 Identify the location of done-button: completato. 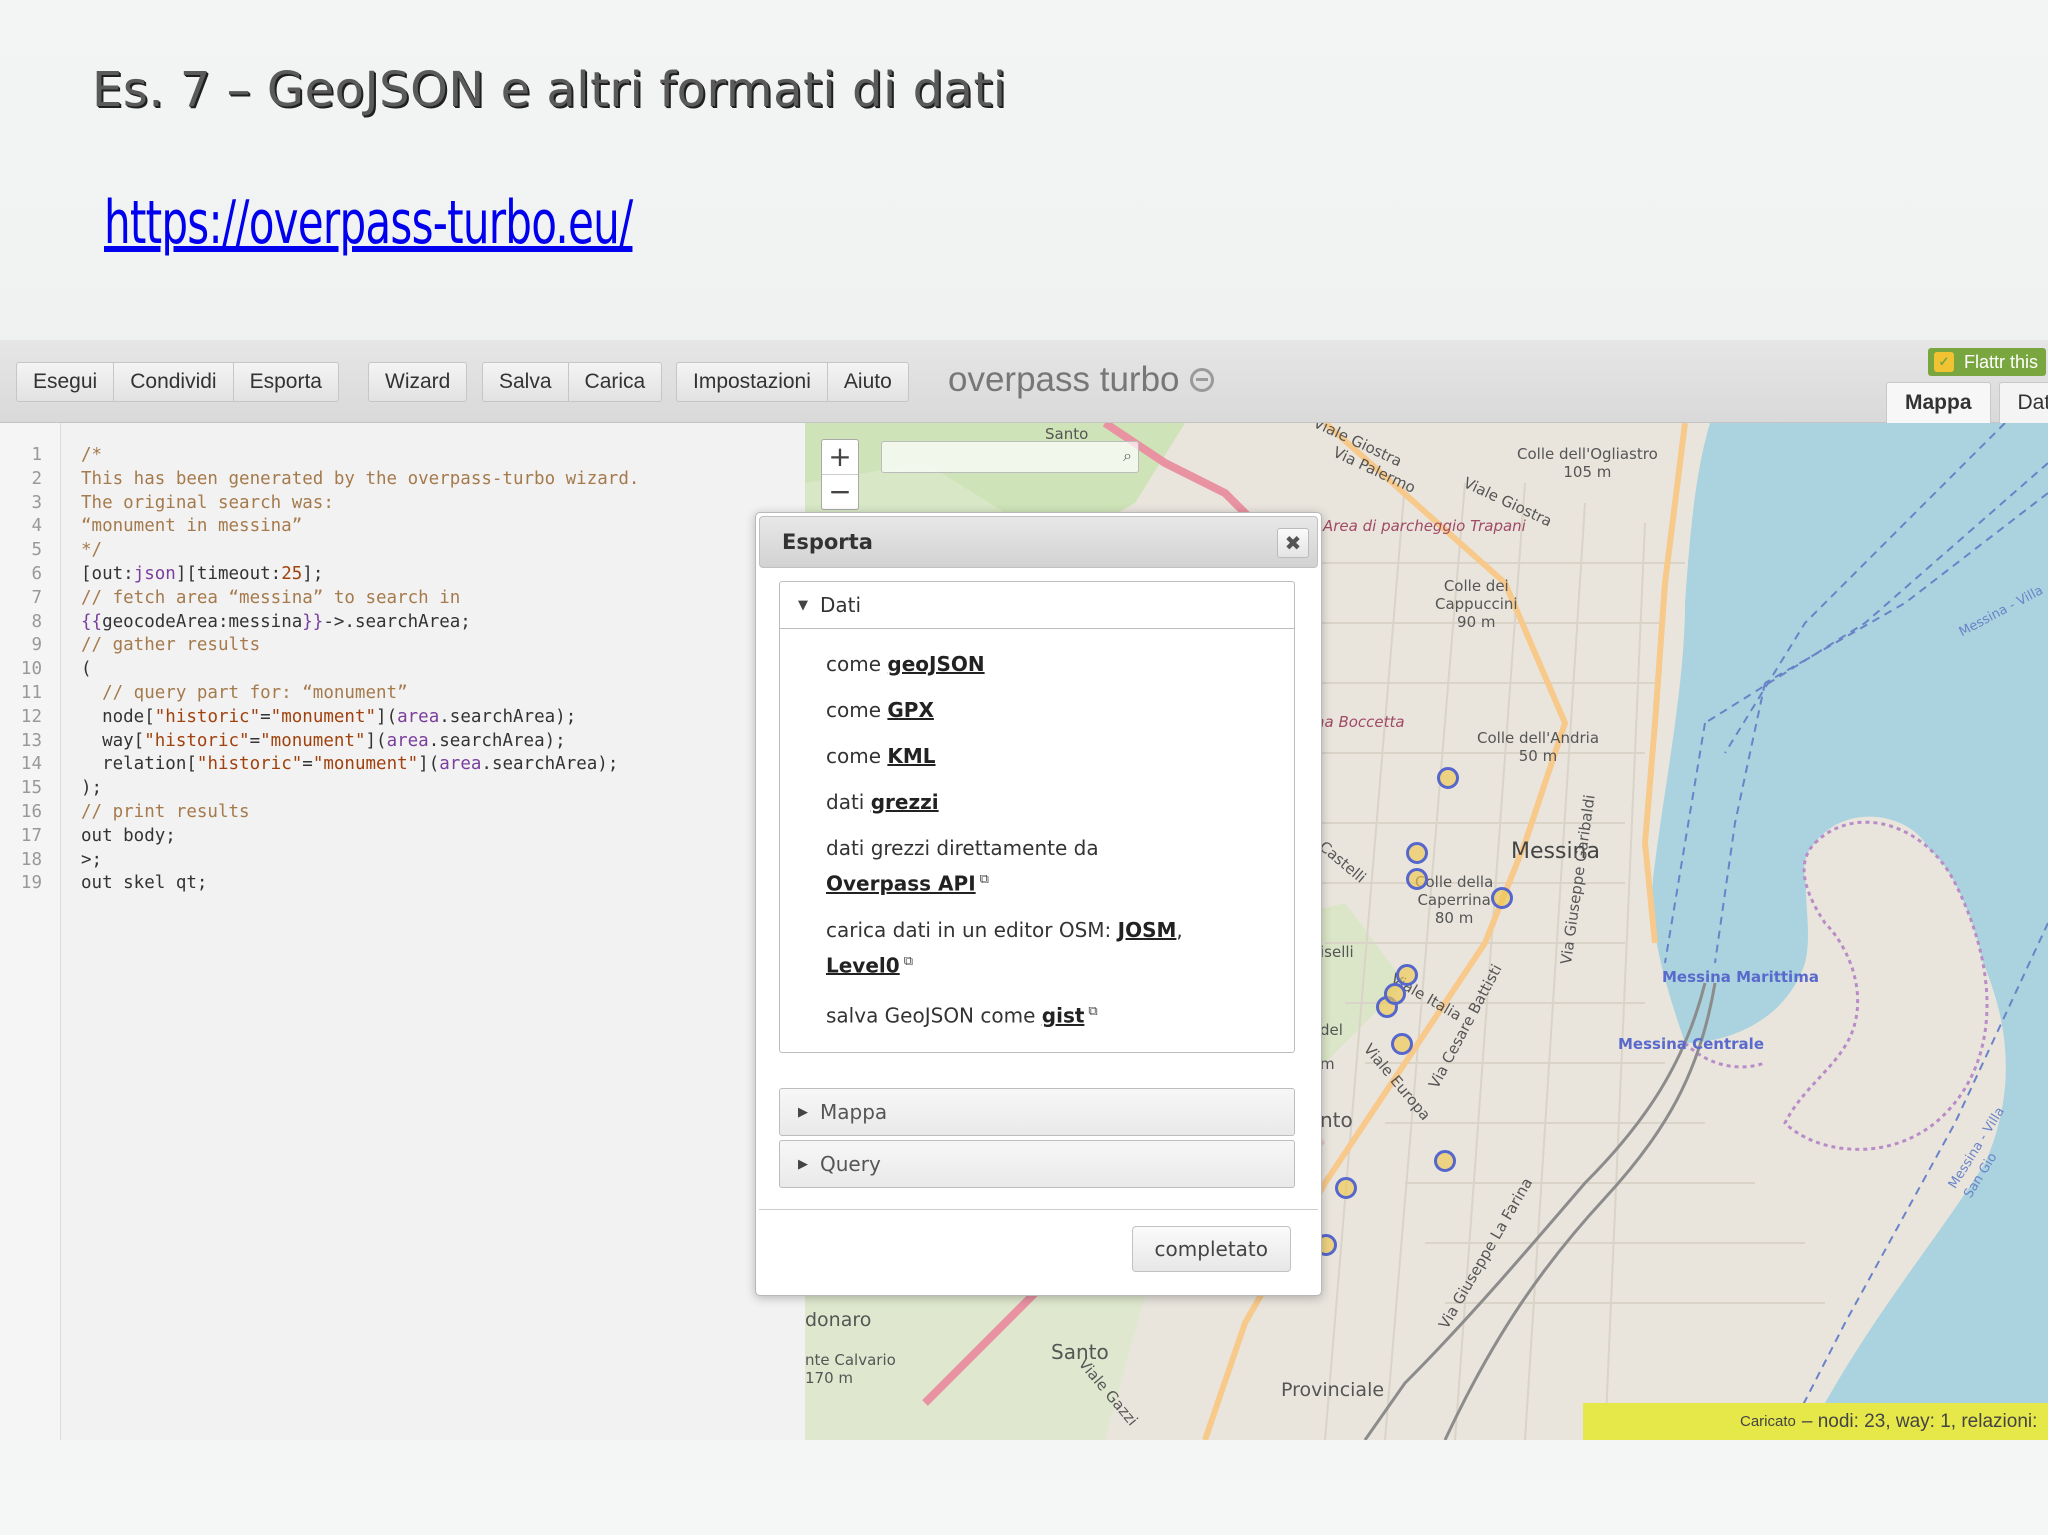
(1211, 1249).